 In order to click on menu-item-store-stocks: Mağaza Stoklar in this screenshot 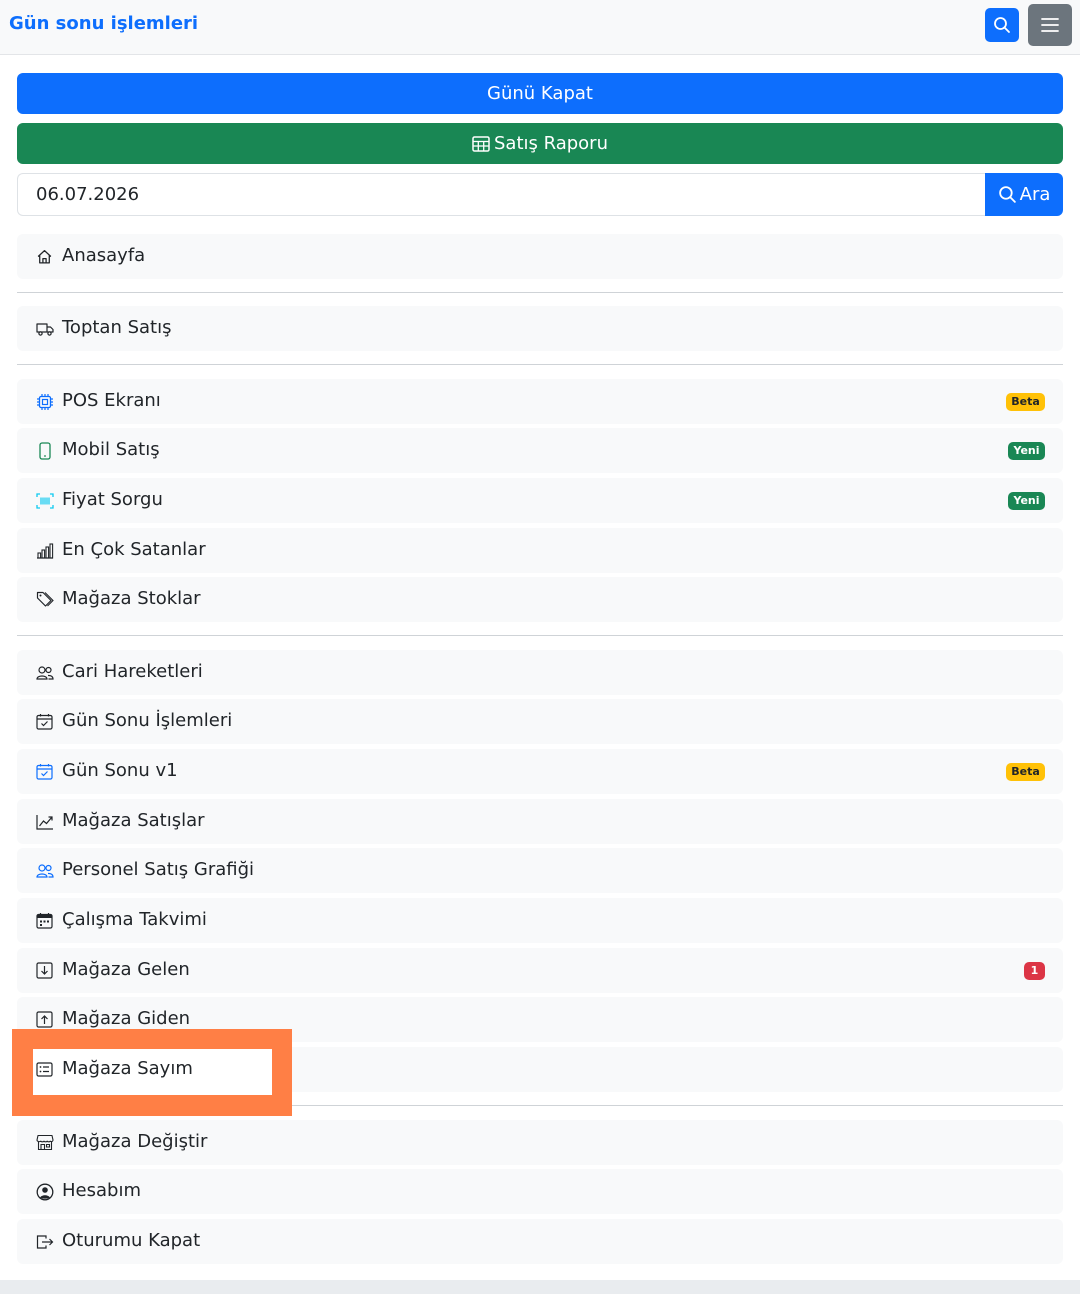, I will do `click(540, 599)`.